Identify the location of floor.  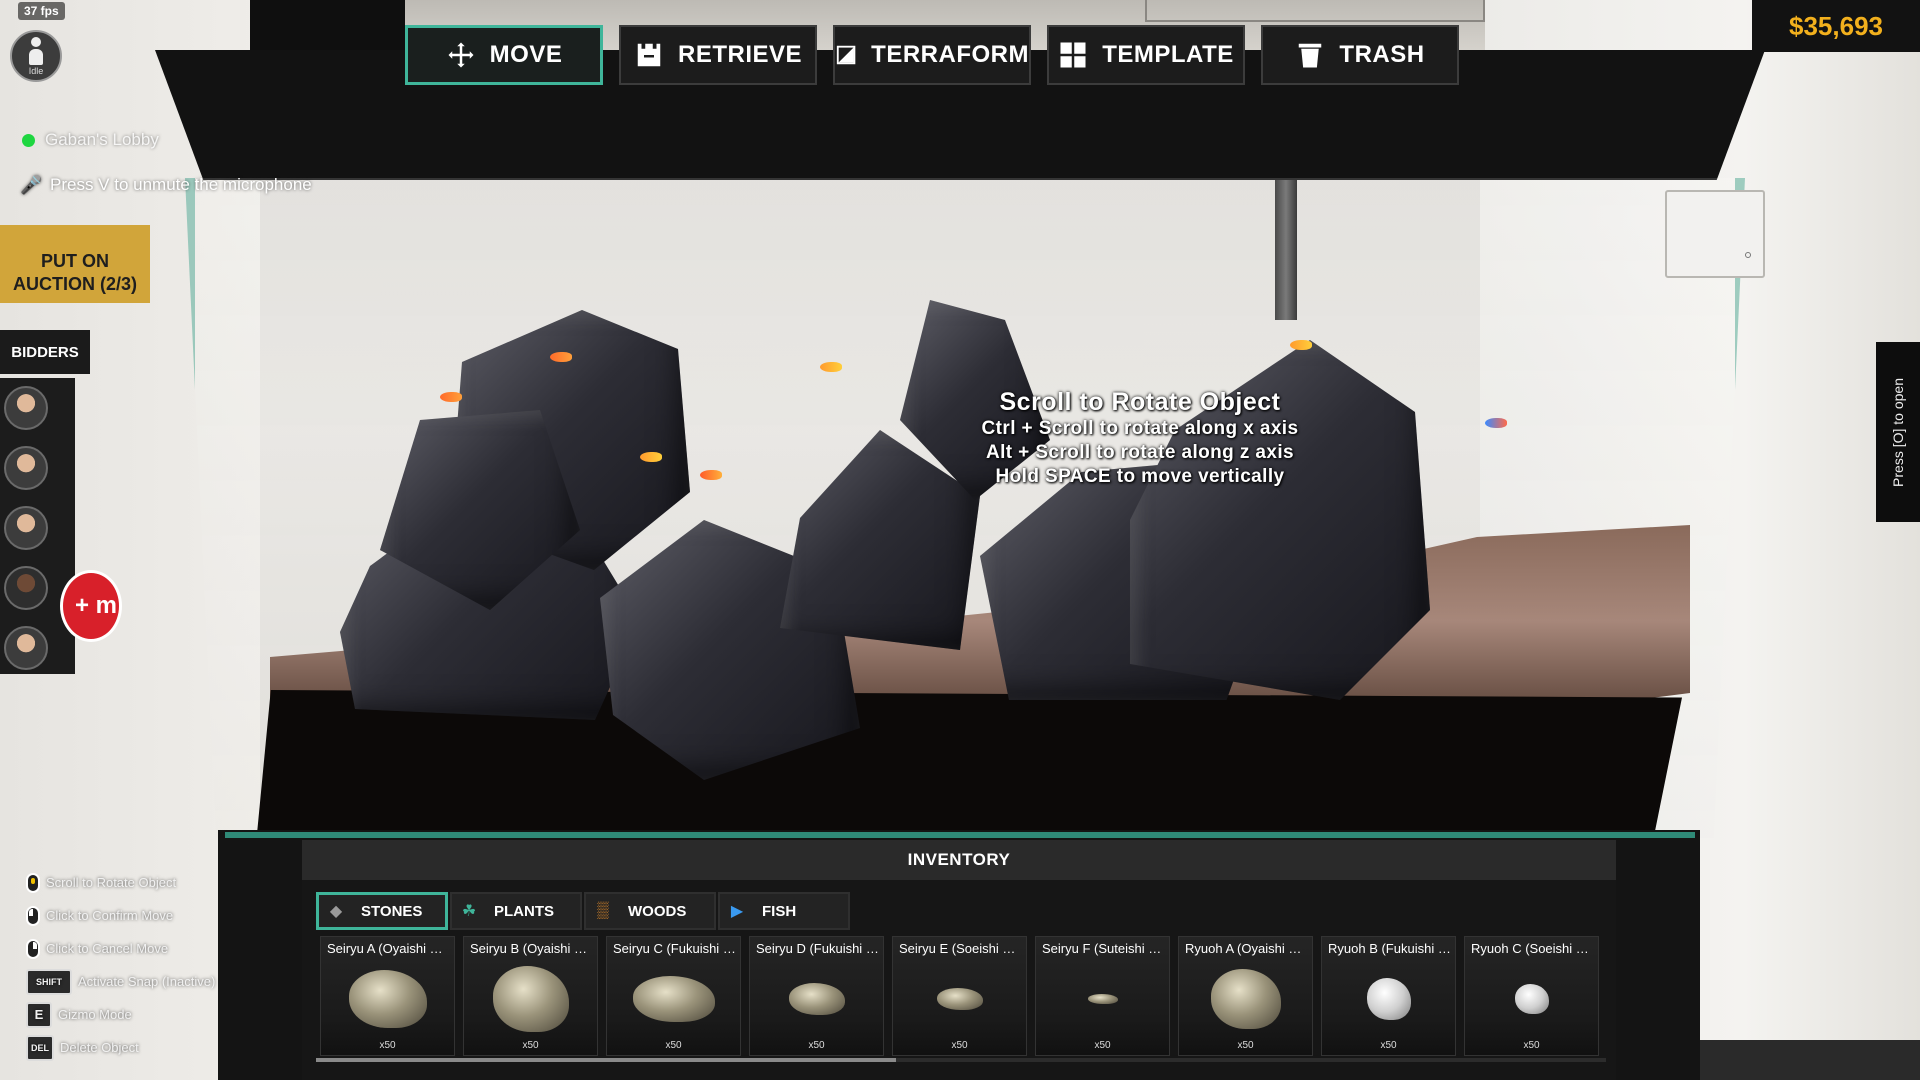
(1810, 1060).